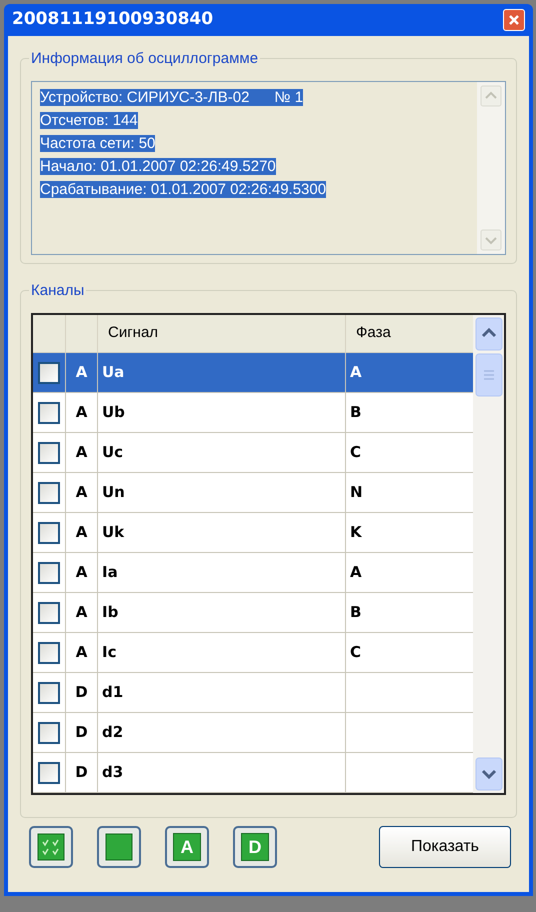  I want to click on signal-cell-text: Ic, so click(109, 653).